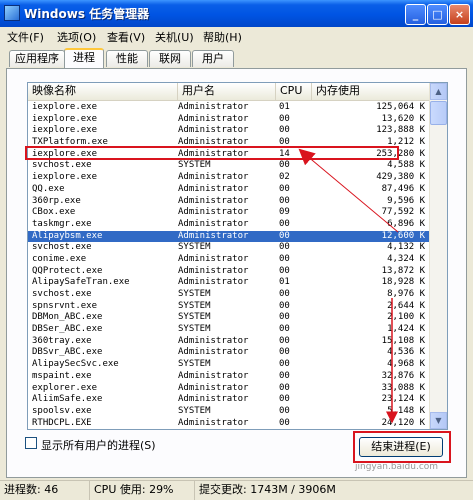 Image resolution: width=473 pixels, height=500 pixels. I want to click on arrow-to-process-row-icon, so click(349, 191).